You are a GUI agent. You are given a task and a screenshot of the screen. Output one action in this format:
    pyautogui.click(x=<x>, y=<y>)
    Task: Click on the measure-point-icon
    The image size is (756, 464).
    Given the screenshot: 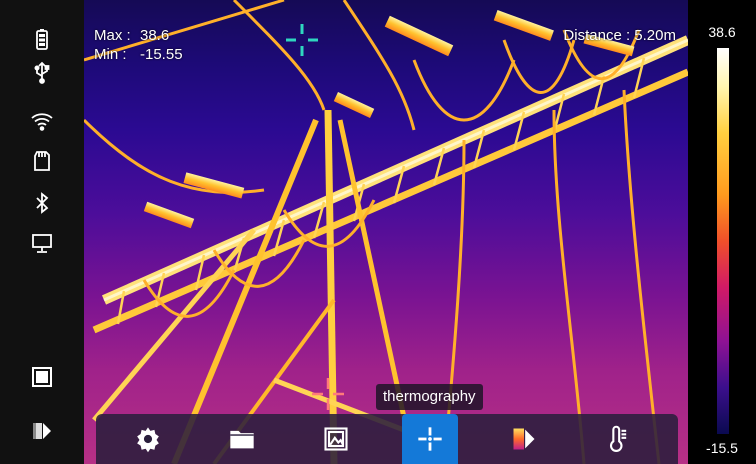 What is the action you would take?
    pyautogui.click(x=430, y=439)
    